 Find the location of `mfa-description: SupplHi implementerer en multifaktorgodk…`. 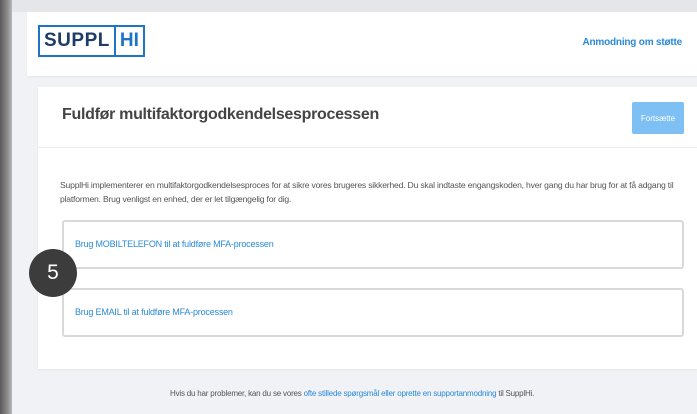

mfa-description: SupplHi implementerer en multifaktorgodk… is located at coordinates (367, 192).